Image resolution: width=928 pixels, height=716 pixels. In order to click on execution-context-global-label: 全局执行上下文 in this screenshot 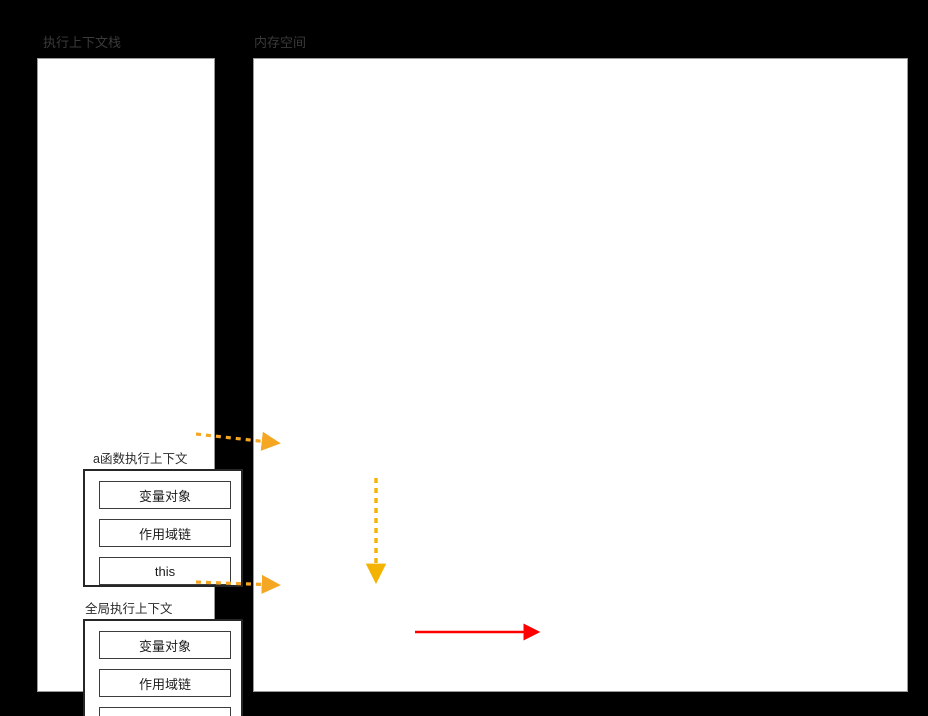, I will do `click(129, 609)`.